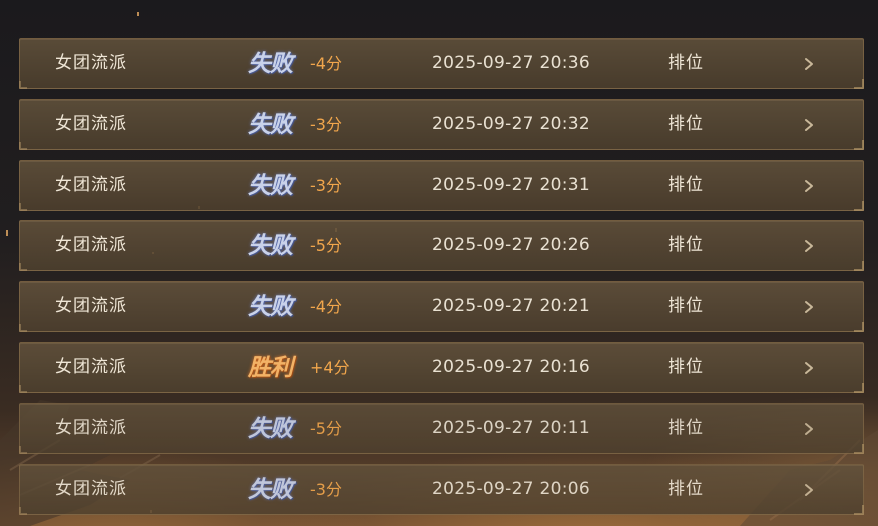 This screenshot has width=878, height=526. I want to click on match-timestamp: 2025-09-27 20:11, so click(511, 428).